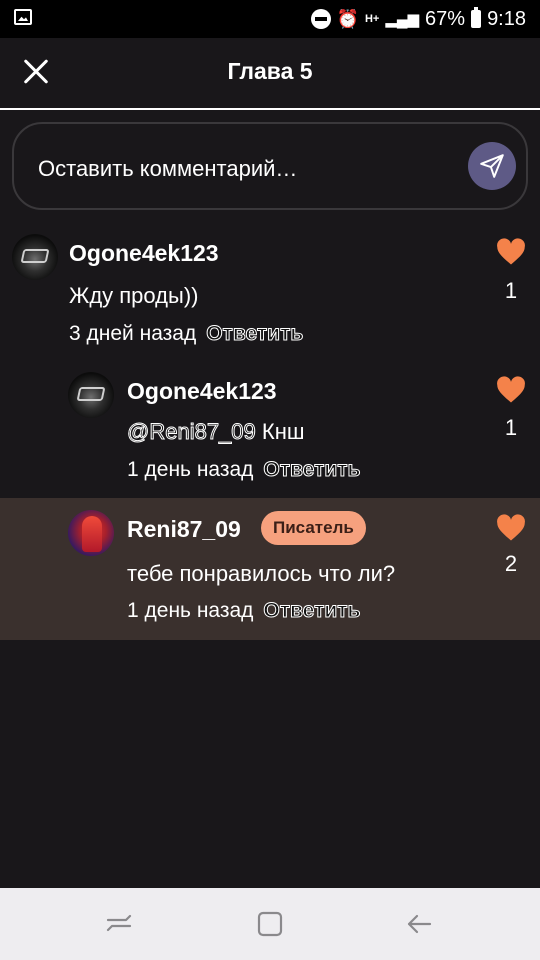 The height and width of the screenshot is (960, 540). I want to click on comment-meta: 3 дней назад Ответить, so click(186, 334).